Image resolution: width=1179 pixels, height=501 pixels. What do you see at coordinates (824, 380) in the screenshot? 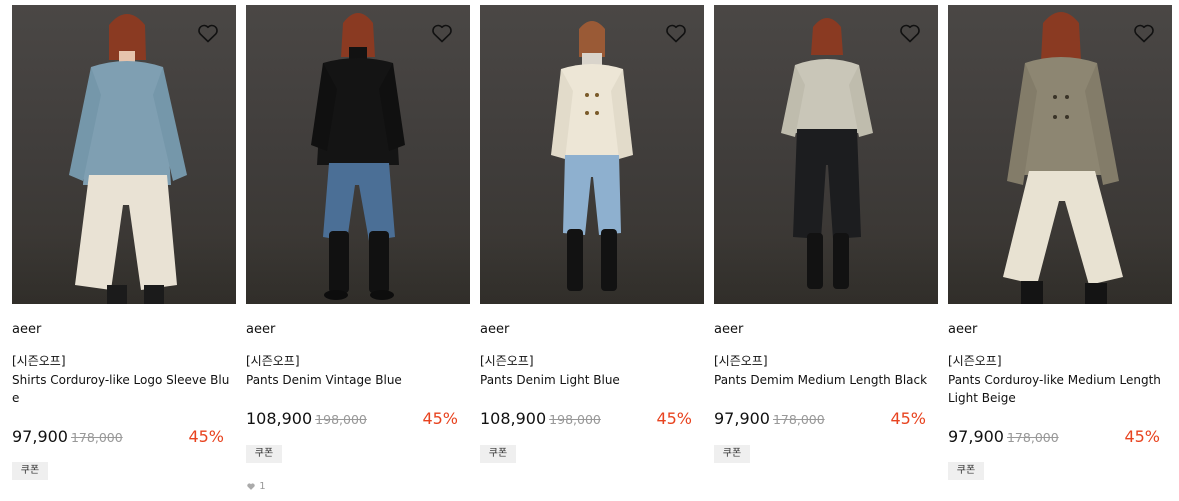
I see `product-name: Pants Demim Medium Length Black` at bounding box center [824, 380].